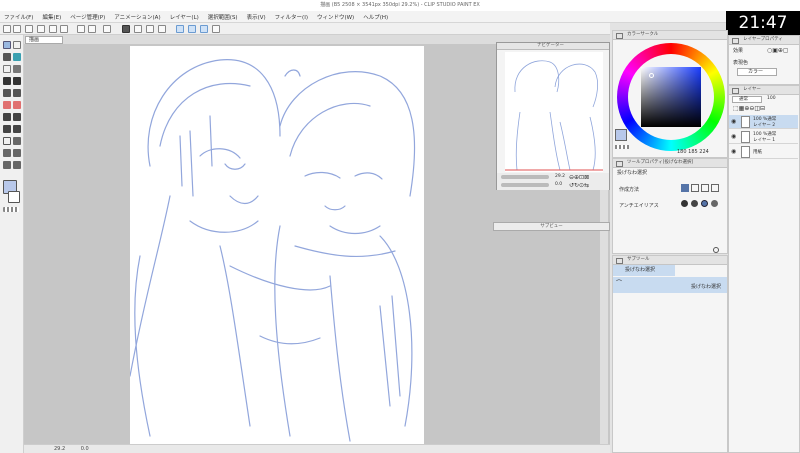 This screenshot has width=800, height=453. I want to click on gradient-icon, so click(17, 117).